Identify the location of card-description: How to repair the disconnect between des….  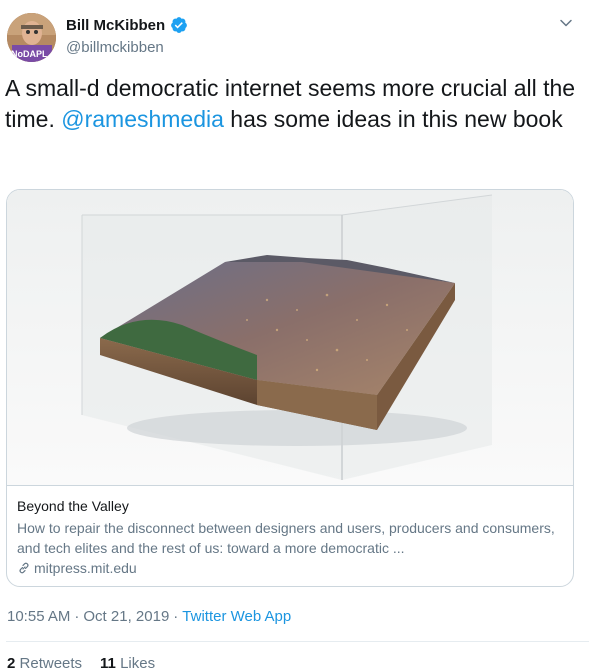
(286, 538).